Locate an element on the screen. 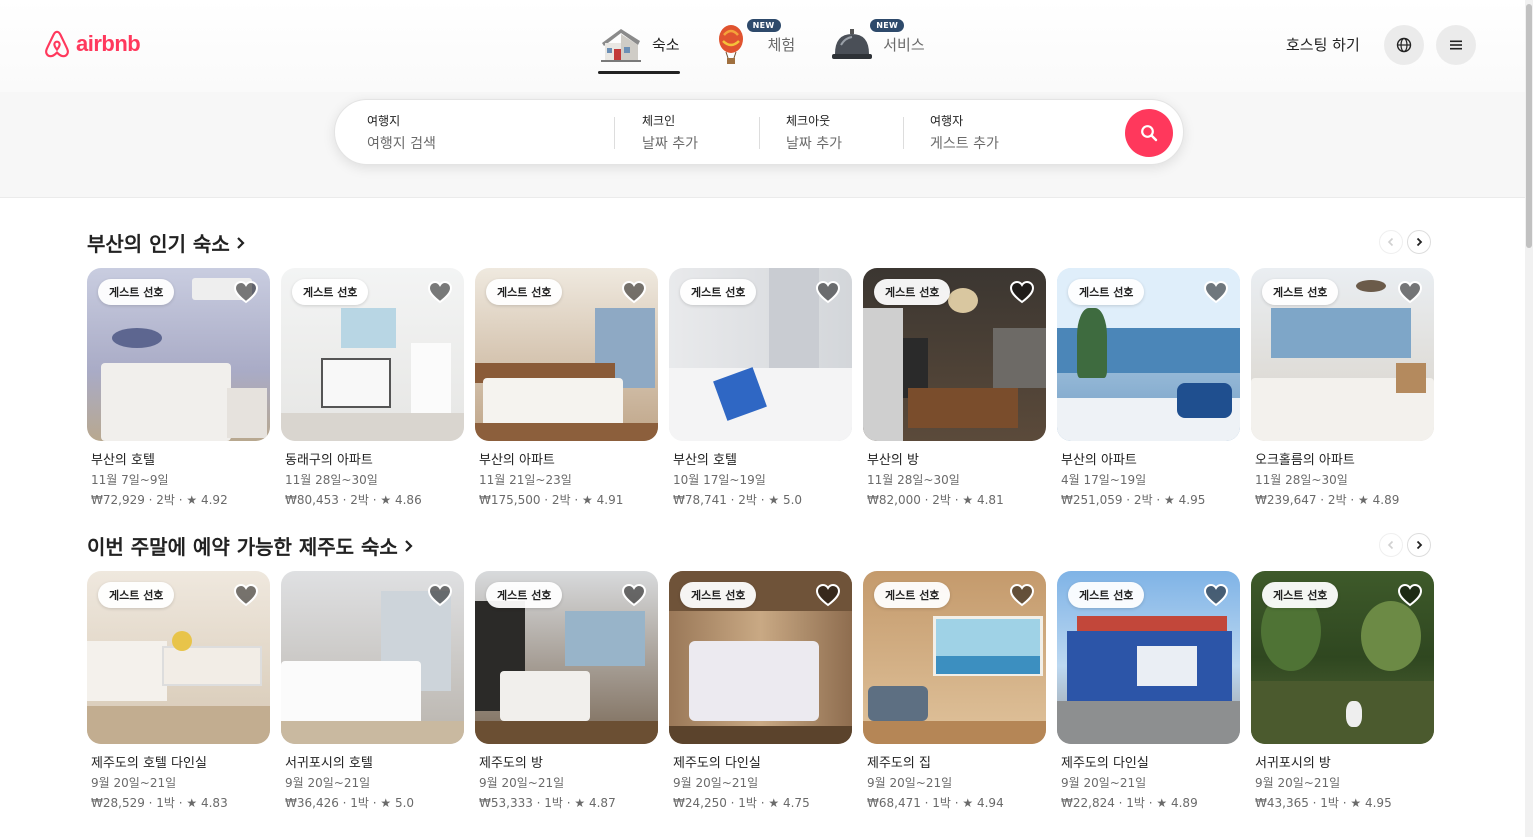 Image resolution: width=1533 pixels, height=837 pixels. page-scrollbar is located at coordinates (1529, 418).